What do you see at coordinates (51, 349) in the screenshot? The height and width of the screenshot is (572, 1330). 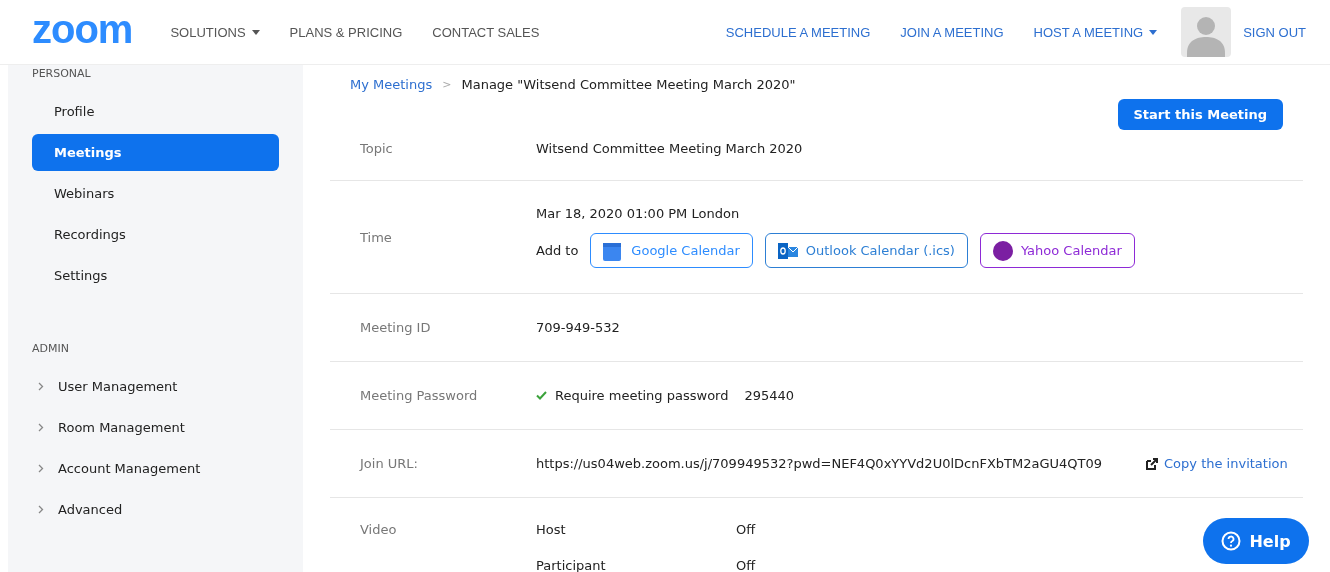 I see `section-heading: ADMIN` at bounding box center [51, 349].